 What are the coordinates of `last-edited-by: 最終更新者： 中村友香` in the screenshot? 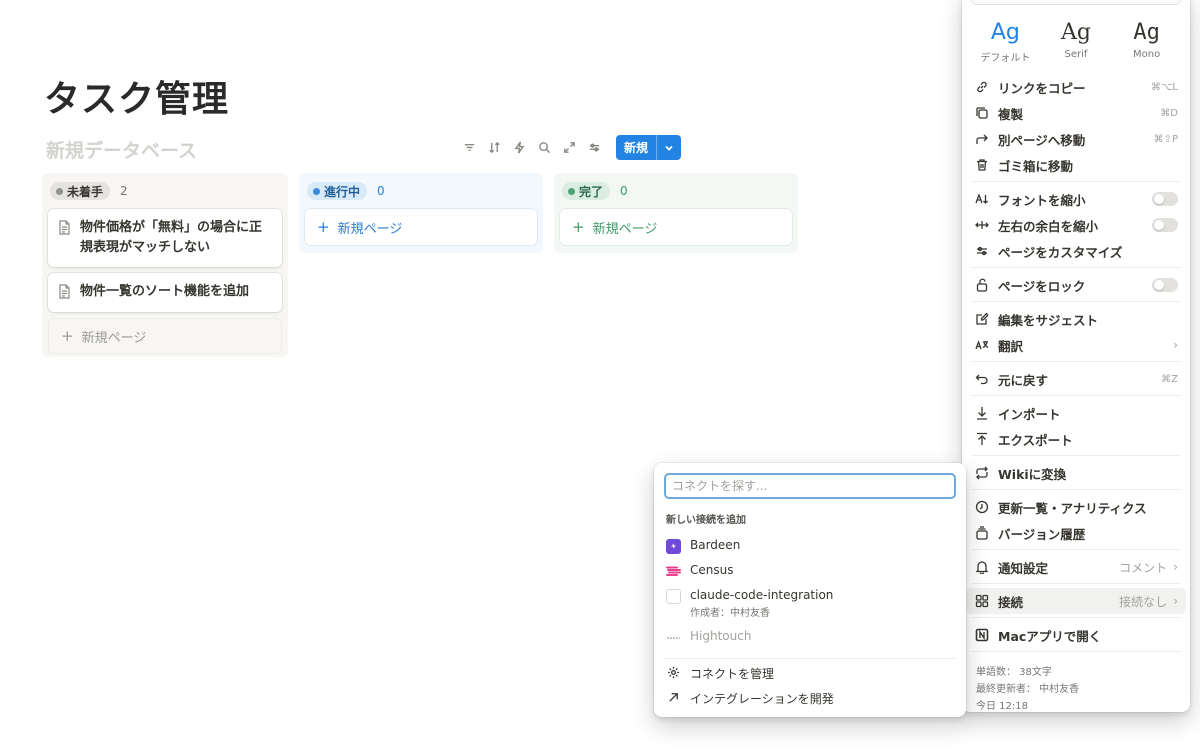 It's located at (1028, 689).